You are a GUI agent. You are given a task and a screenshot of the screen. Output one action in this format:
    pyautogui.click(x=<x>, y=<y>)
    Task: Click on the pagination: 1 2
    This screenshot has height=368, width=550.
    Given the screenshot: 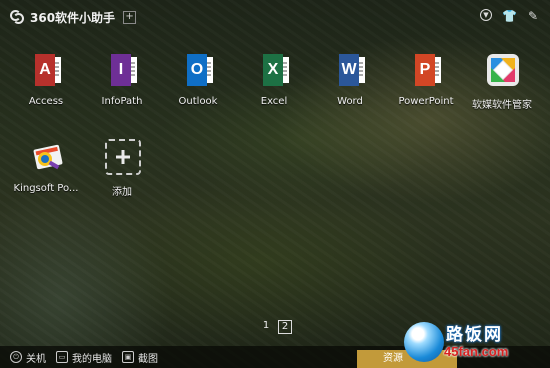 What is the action you would take?
    pyautogui.click(x=276, y=327)
    